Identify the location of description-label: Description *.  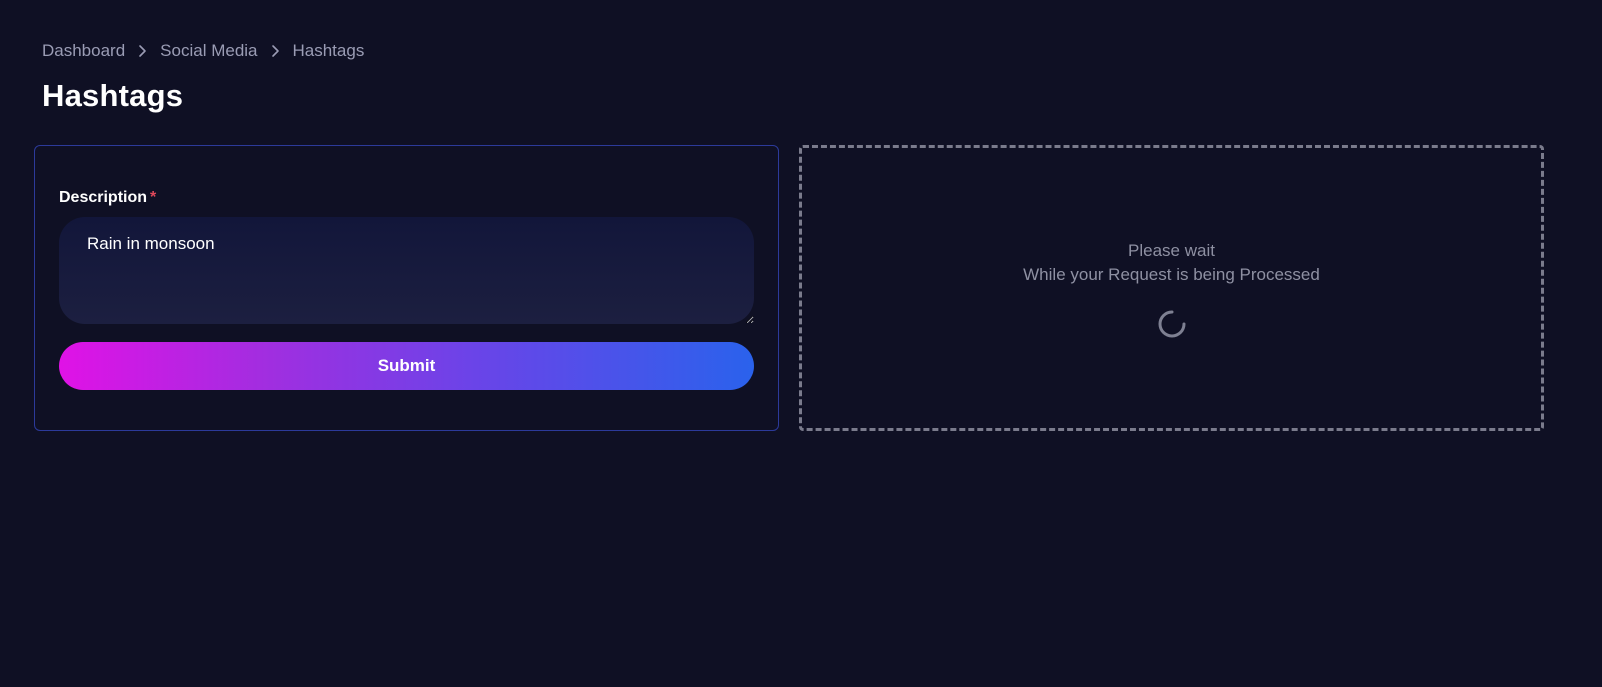
(107, 198).